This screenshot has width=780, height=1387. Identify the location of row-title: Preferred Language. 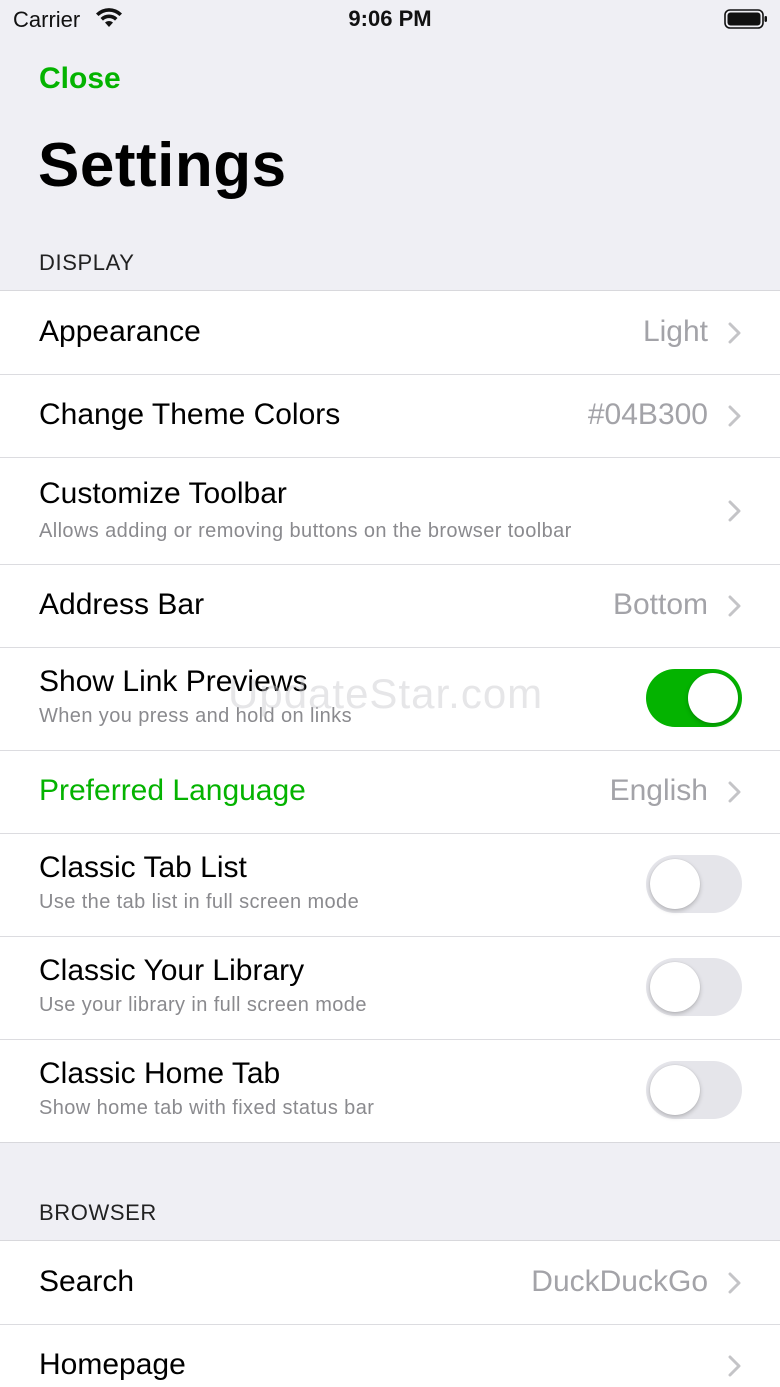
(172, 790).